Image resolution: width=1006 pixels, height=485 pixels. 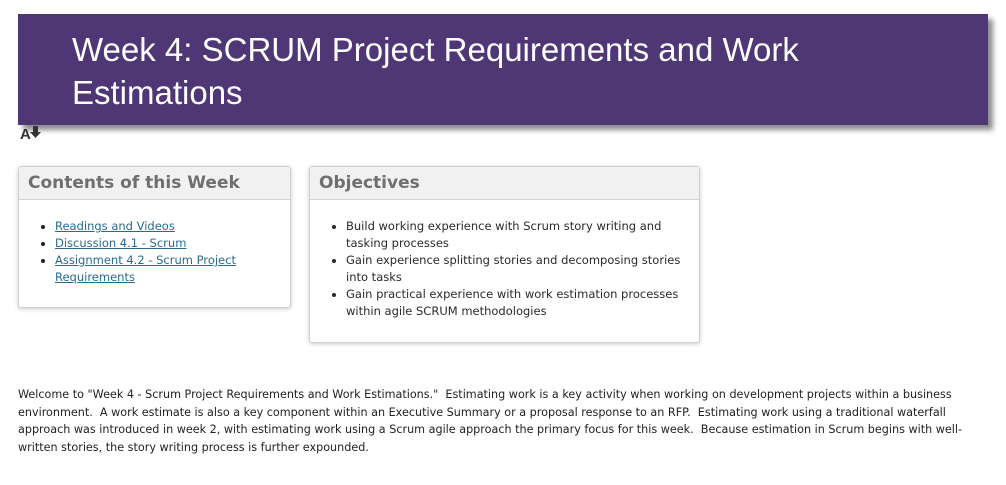 I want to click on objectives-panel-title: Objectives, so click(x=369, y=183).